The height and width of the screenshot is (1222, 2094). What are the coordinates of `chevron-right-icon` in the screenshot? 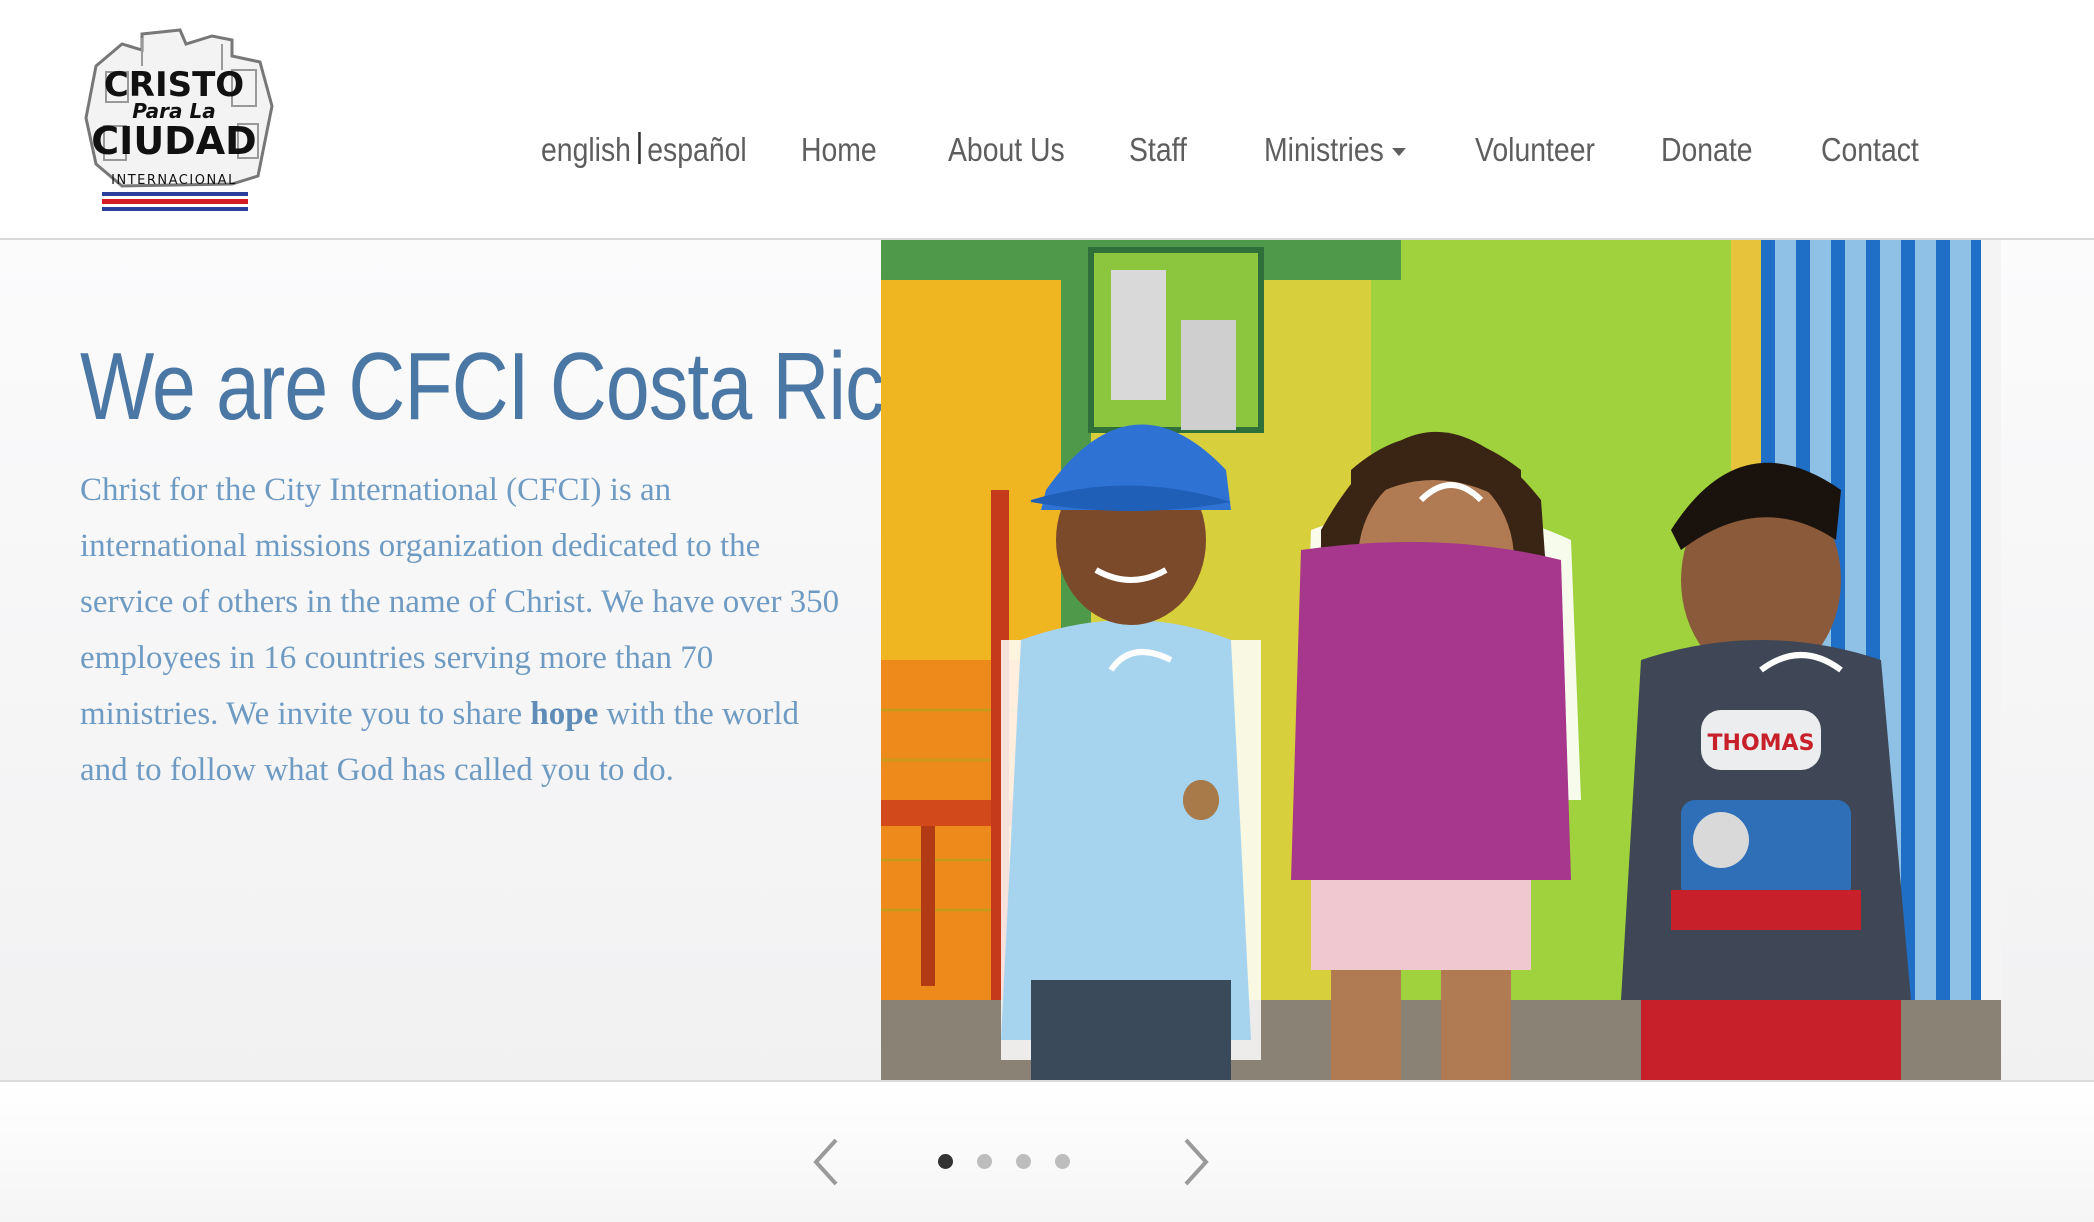 It's located at (1194, 1162).